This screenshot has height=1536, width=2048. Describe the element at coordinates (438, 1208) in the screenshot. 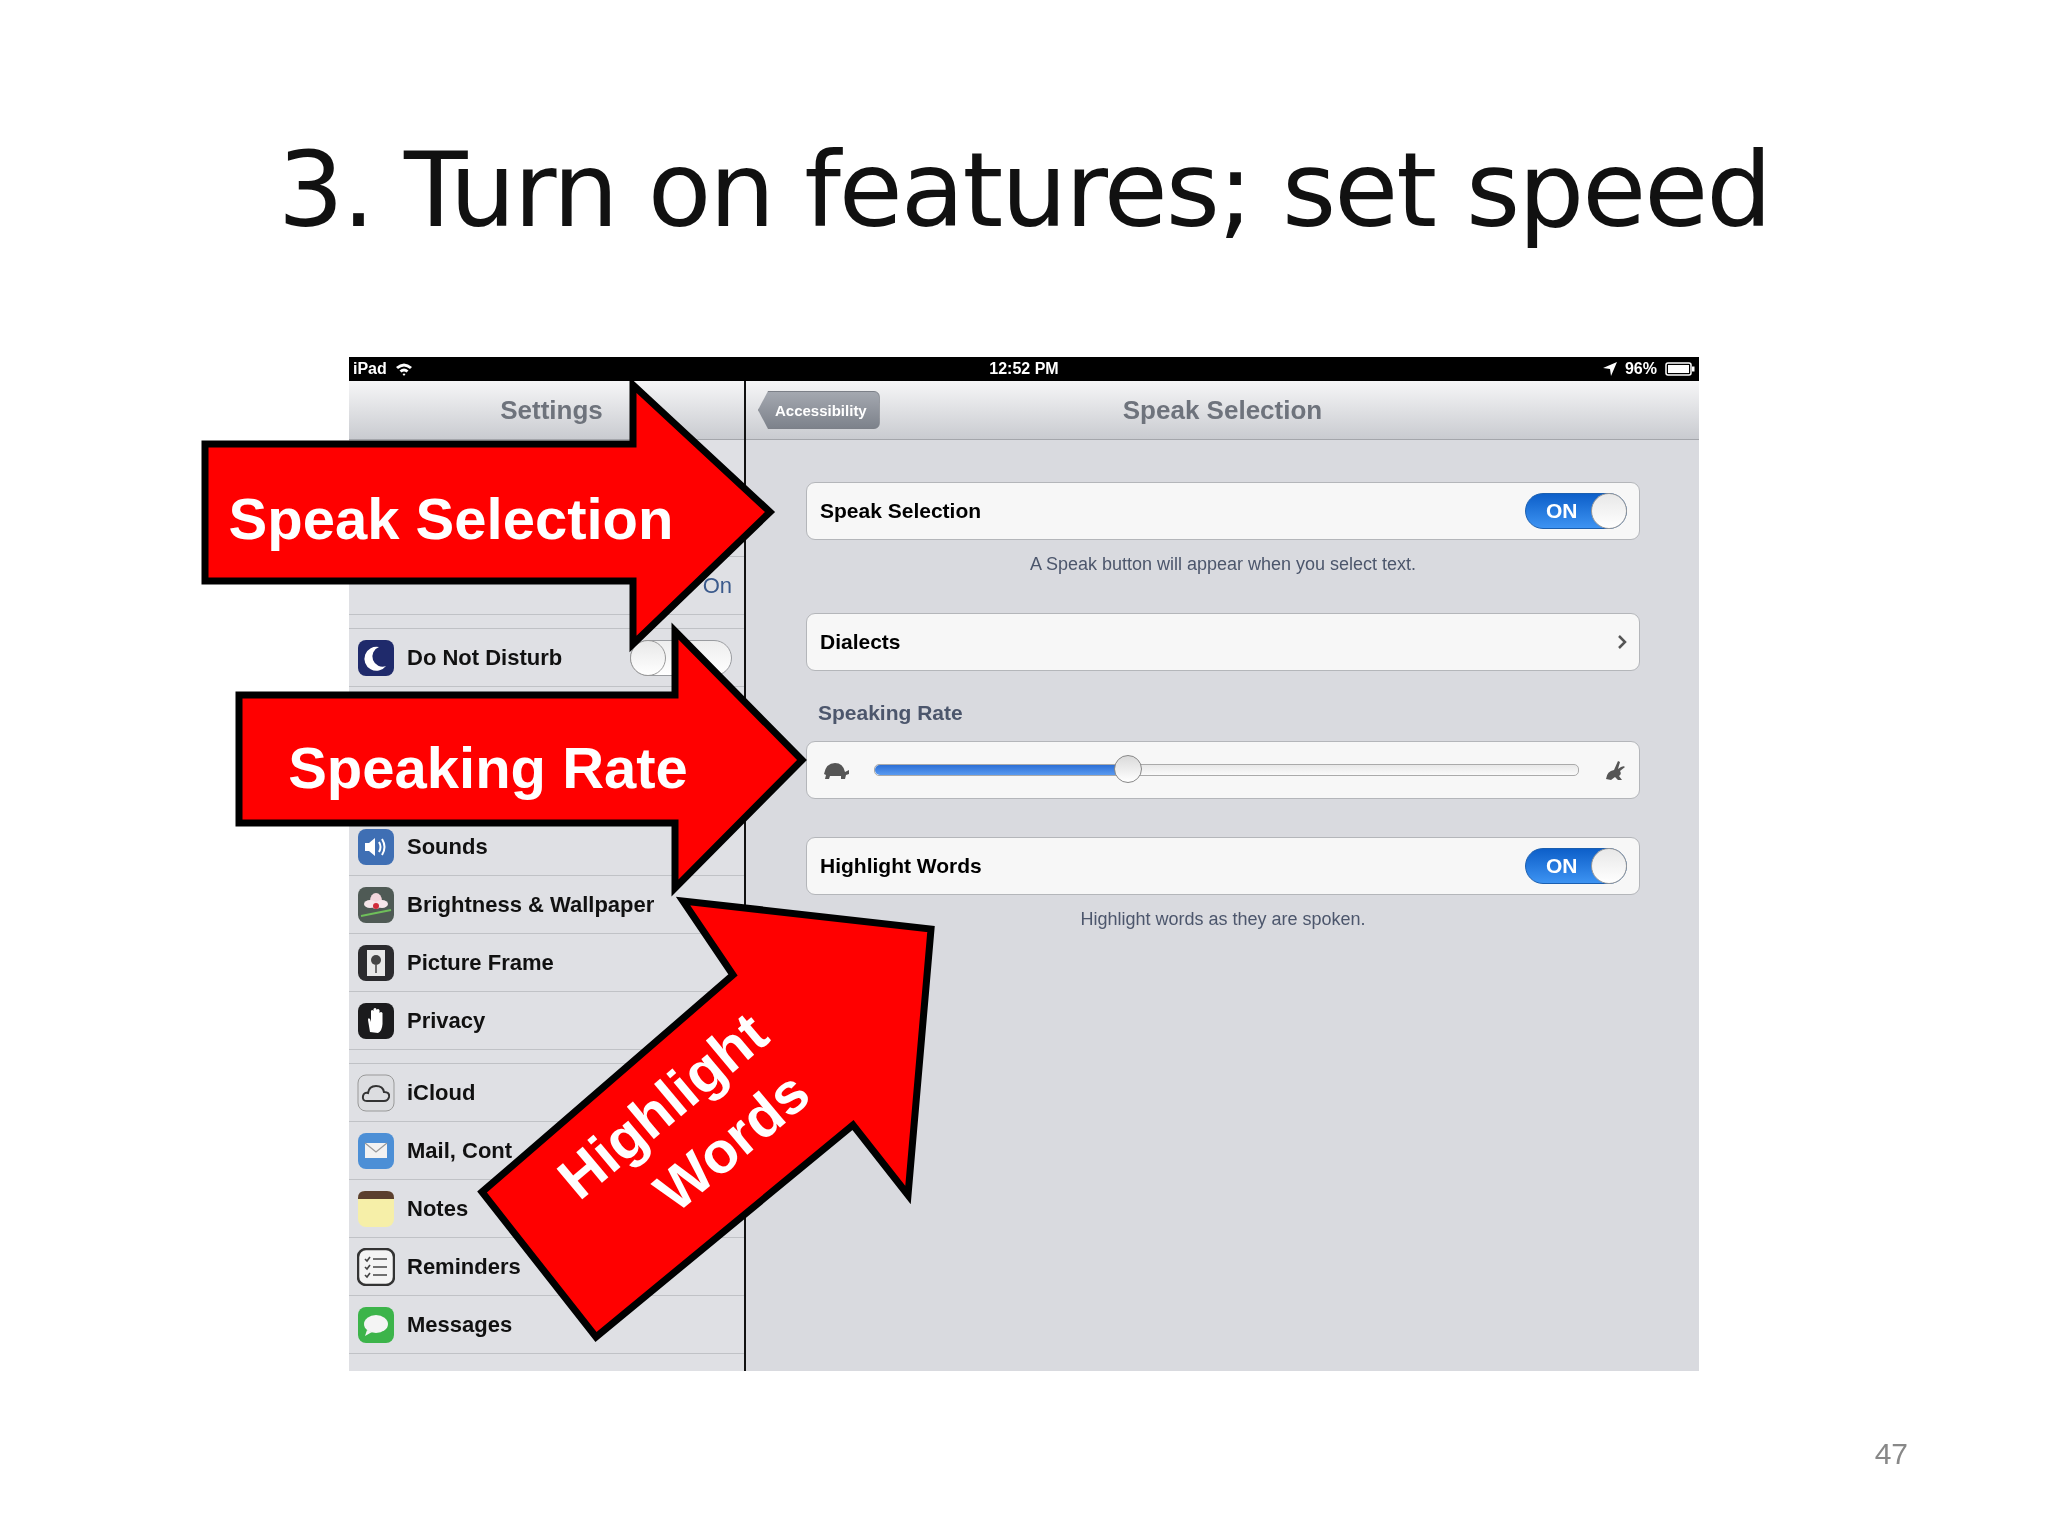

I see `row-label: Notes` at that location.